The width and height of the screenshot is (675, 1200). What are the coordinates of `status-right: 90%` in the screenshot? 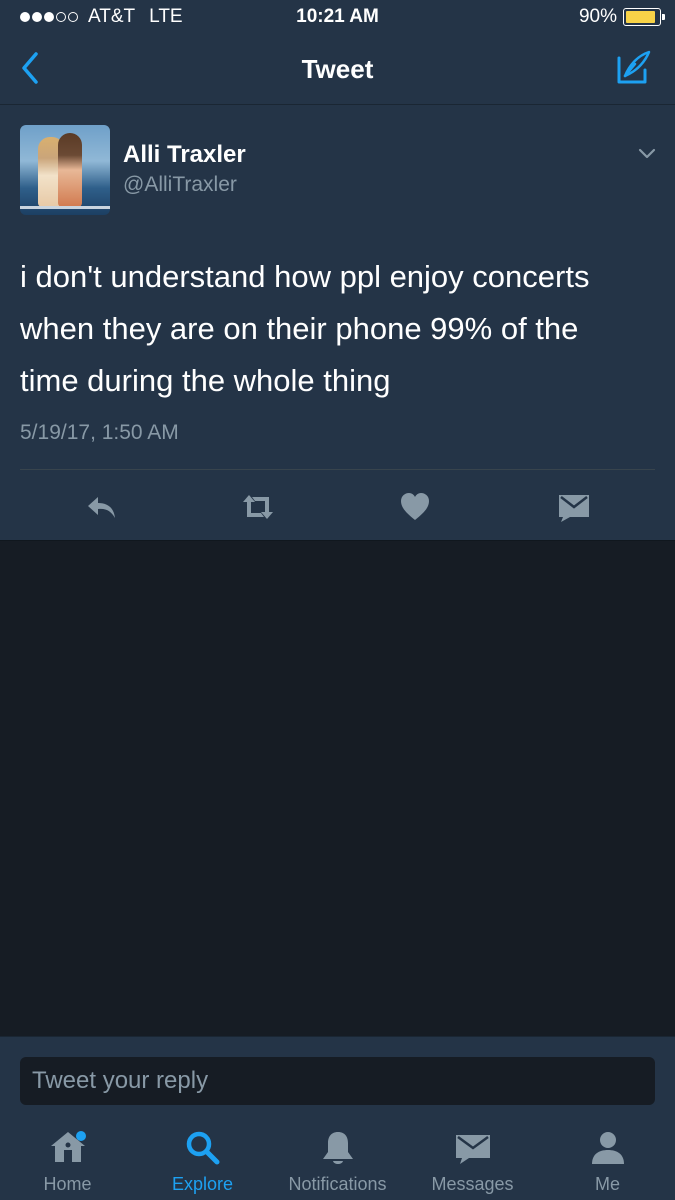 It's located at (621, 17).